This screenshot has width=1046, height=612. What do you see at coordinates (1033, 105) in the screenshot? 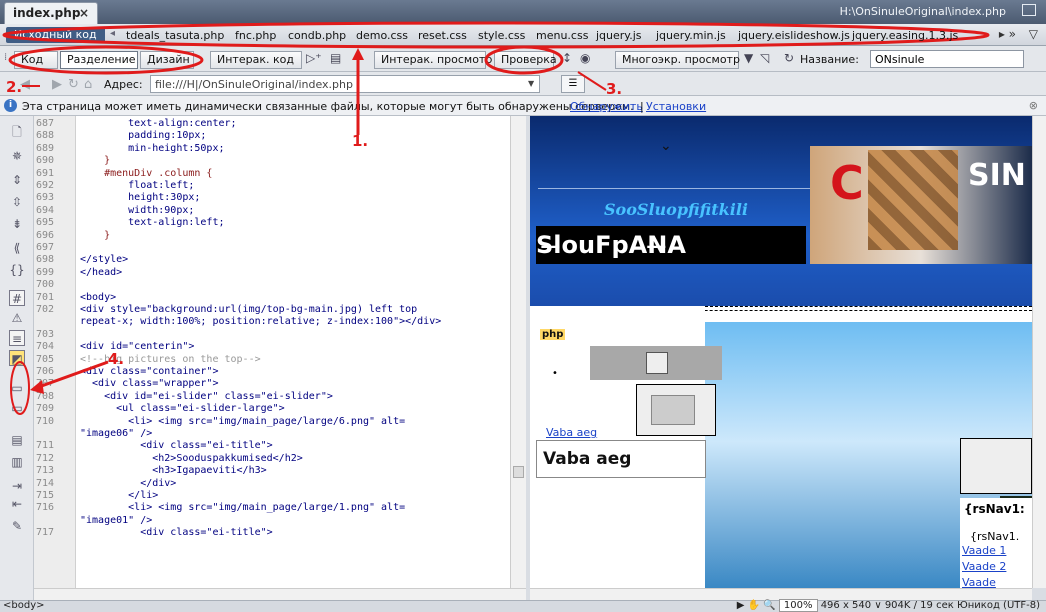
I see `close-info-icon: ⊗` at bounding box center [1033, 105].